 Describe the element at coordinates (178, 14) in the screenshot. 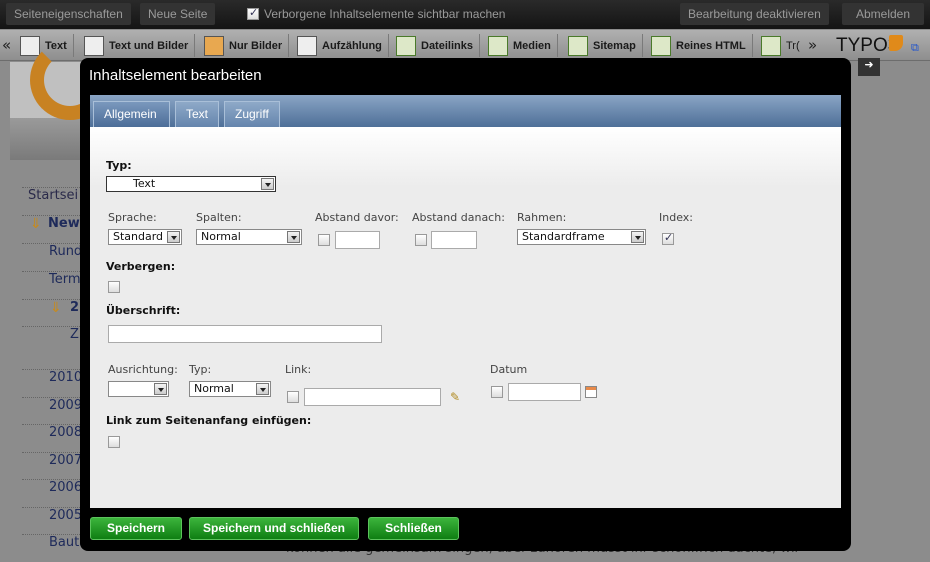

I see `new-page-button: Neue Seite` at that location.